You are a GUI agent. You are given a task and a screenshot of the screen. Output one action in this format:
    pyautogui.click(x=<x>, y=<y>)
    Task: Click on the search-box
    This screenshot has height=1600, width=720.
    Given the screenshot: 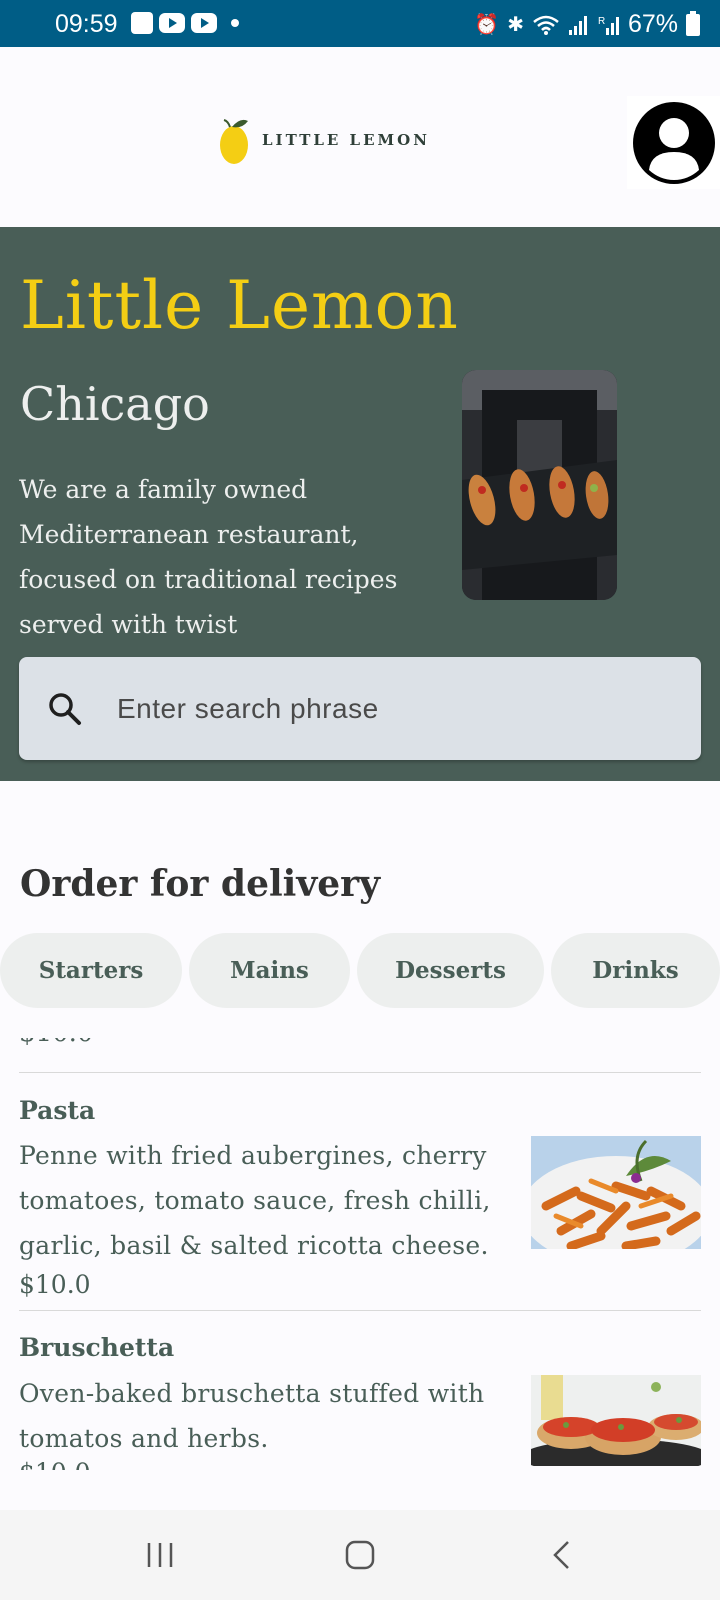 What is the action you would take?
    pyautogui.click(x=360, y=708)
    